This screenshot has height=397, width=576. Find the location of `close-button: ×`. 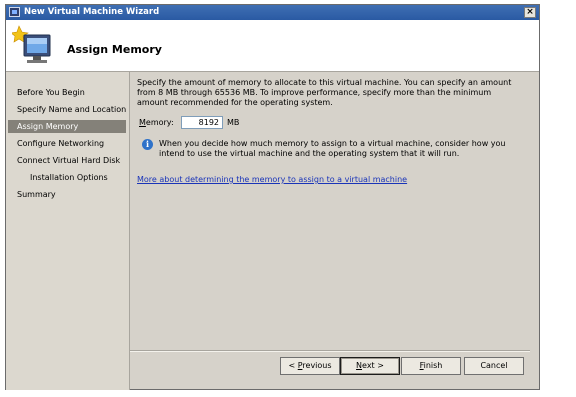

close-button: × is located at coordinates (530, 12).